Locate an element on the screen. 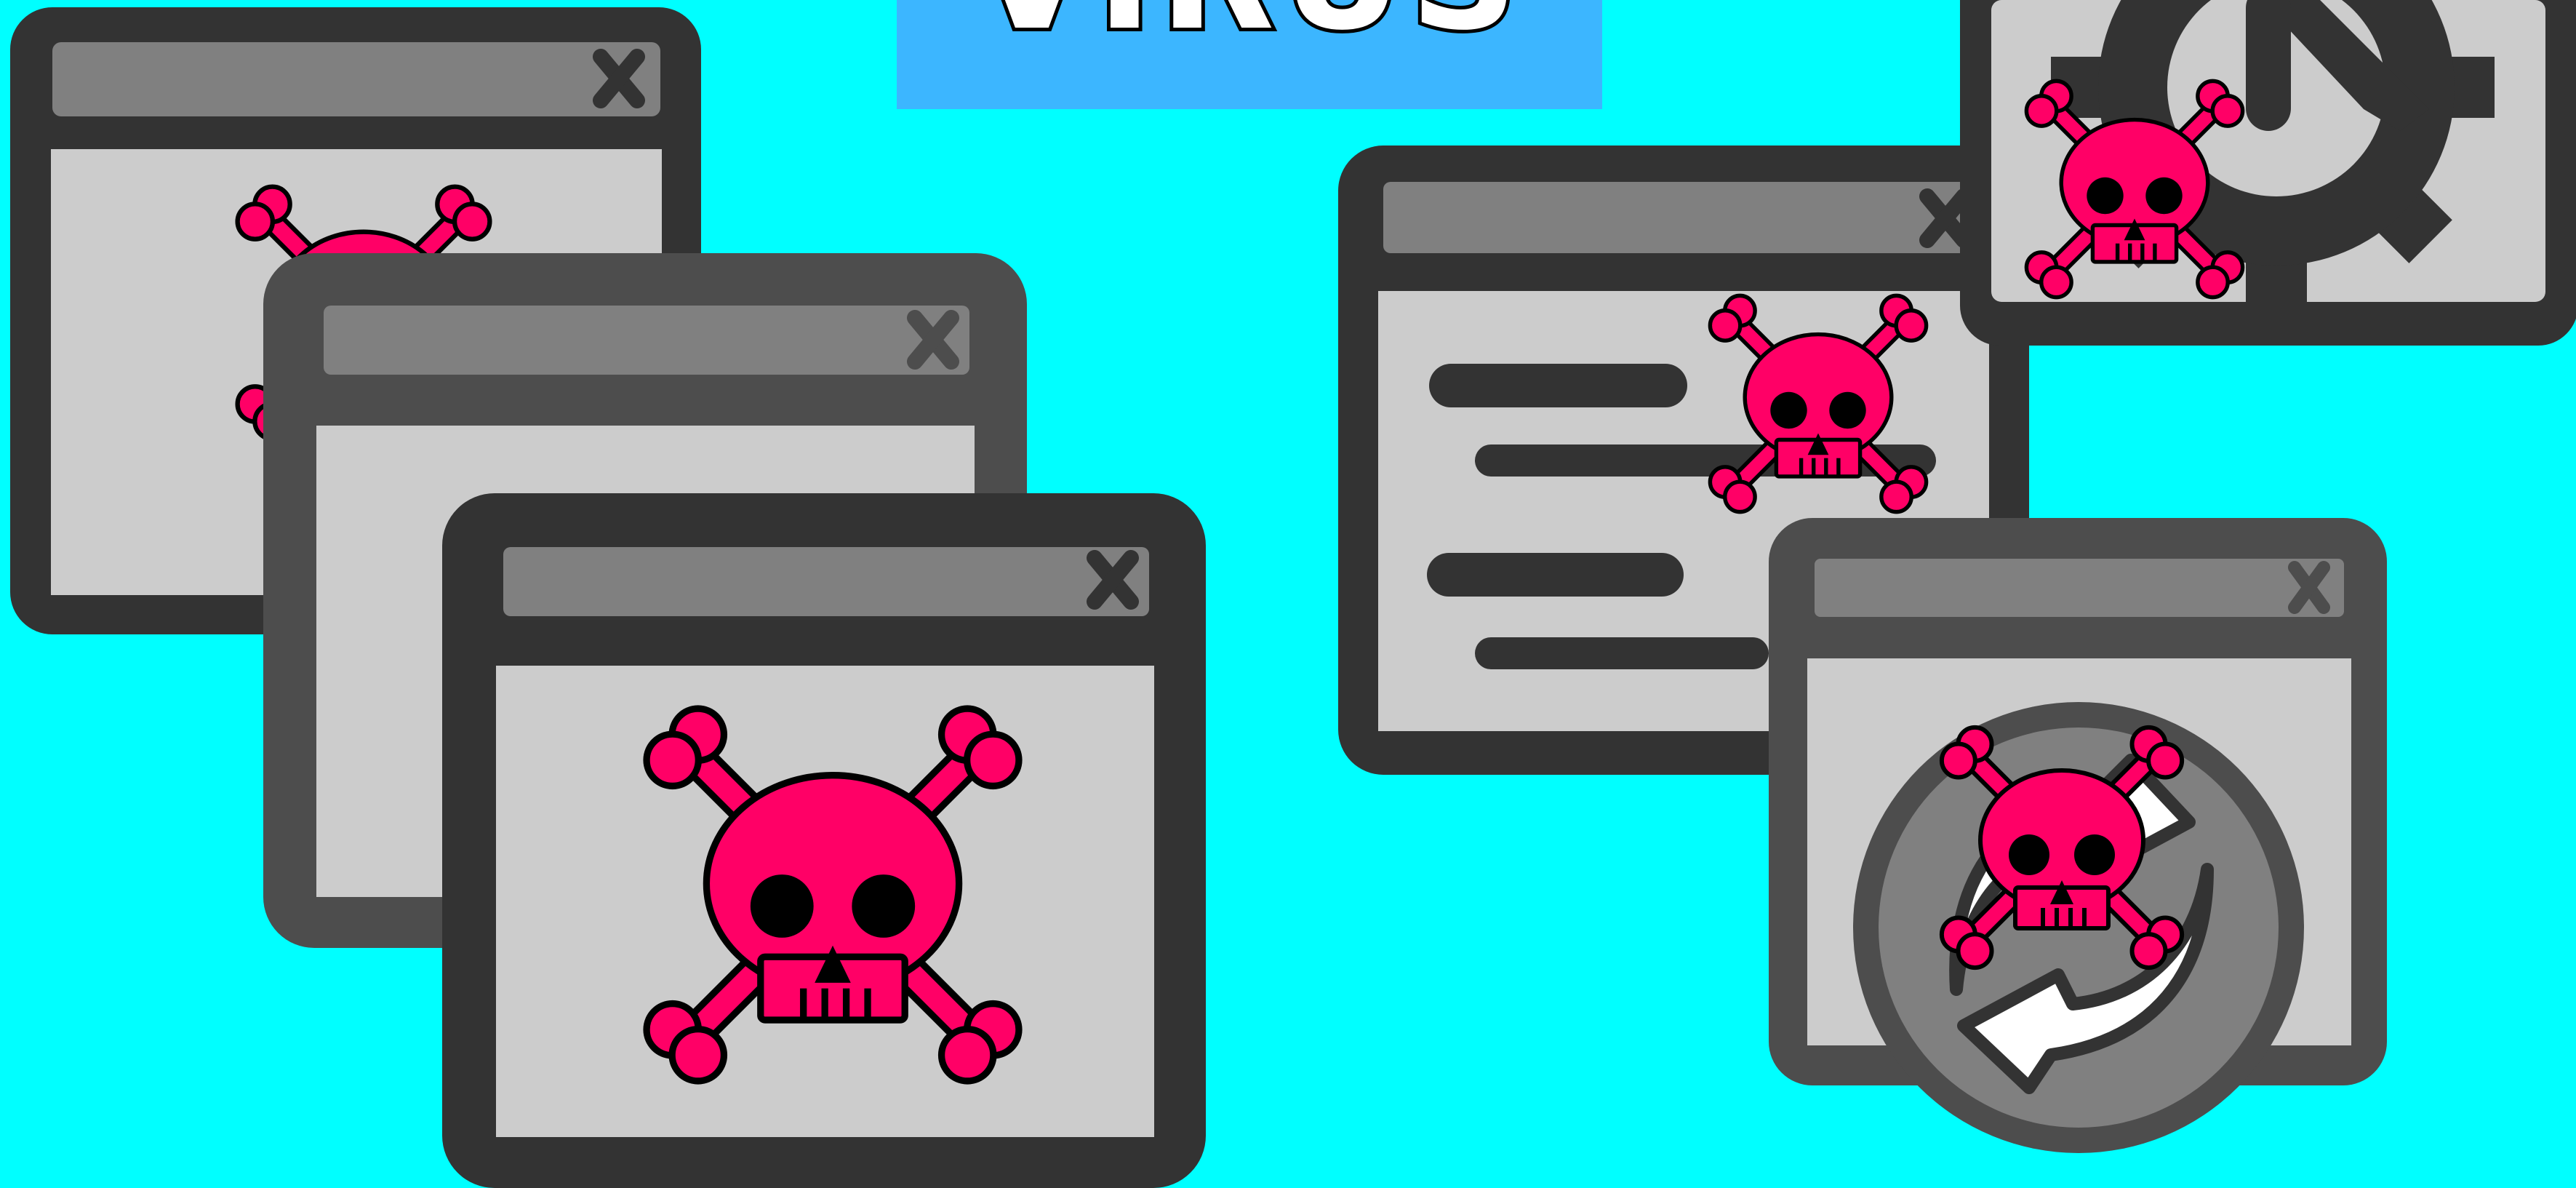 This screenshot has height=1188, width=2576. popup-window is located at coordinates (2268, 173).